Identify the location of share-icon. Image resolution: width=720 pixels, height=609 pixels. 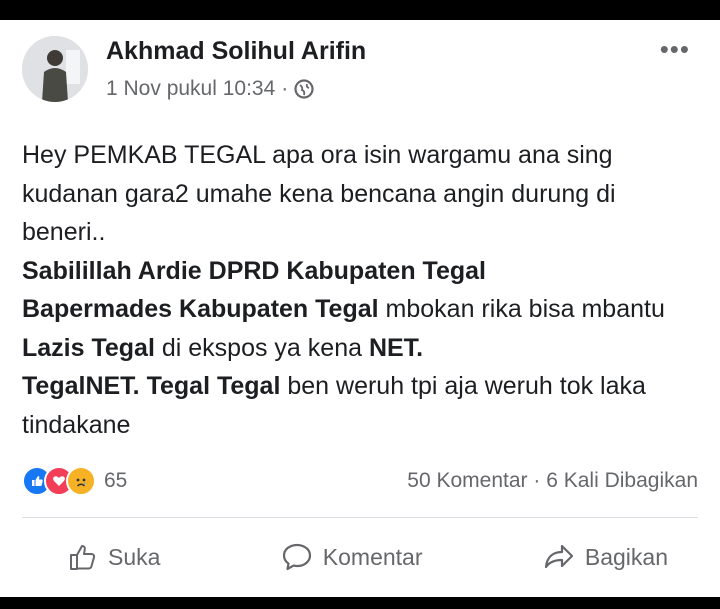
(558, 556).